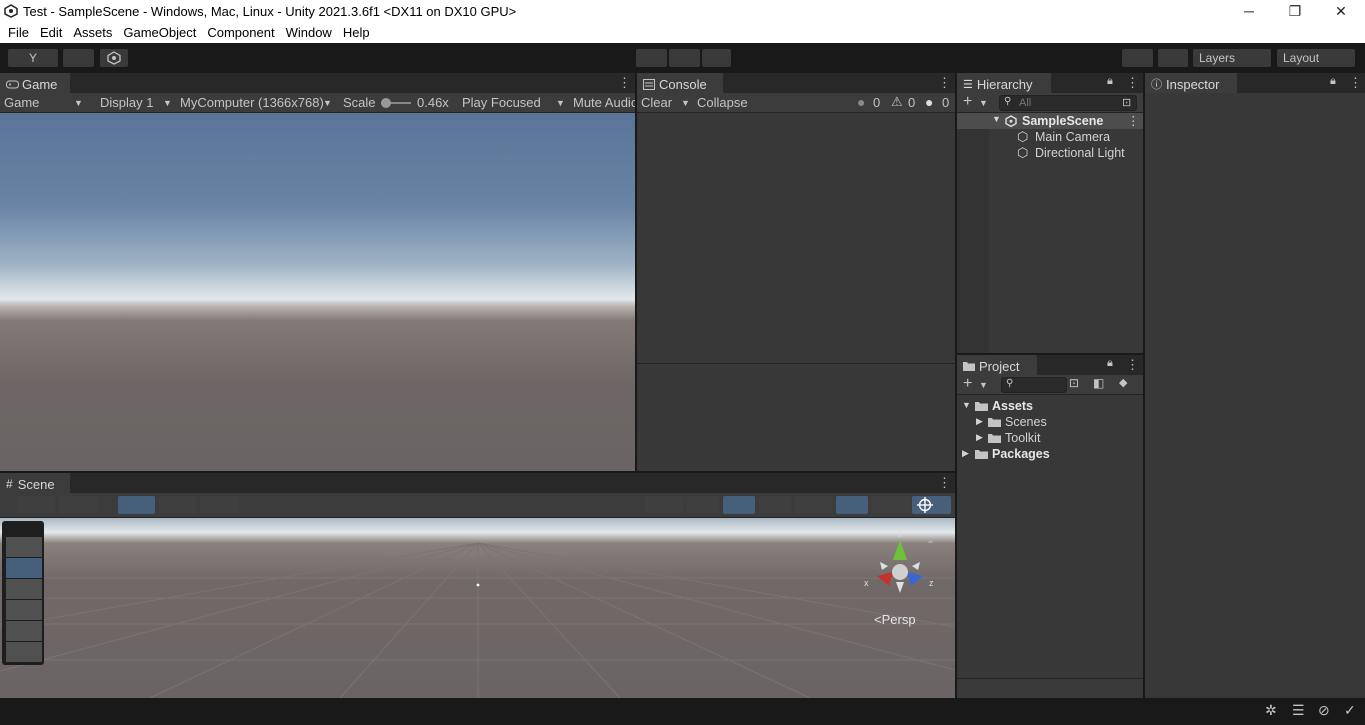 This screenshot has width=1365, height=725. Describe the element at coordinates (36, 505) in the screenshot. I see `draw-mode-dropdown` at that location.